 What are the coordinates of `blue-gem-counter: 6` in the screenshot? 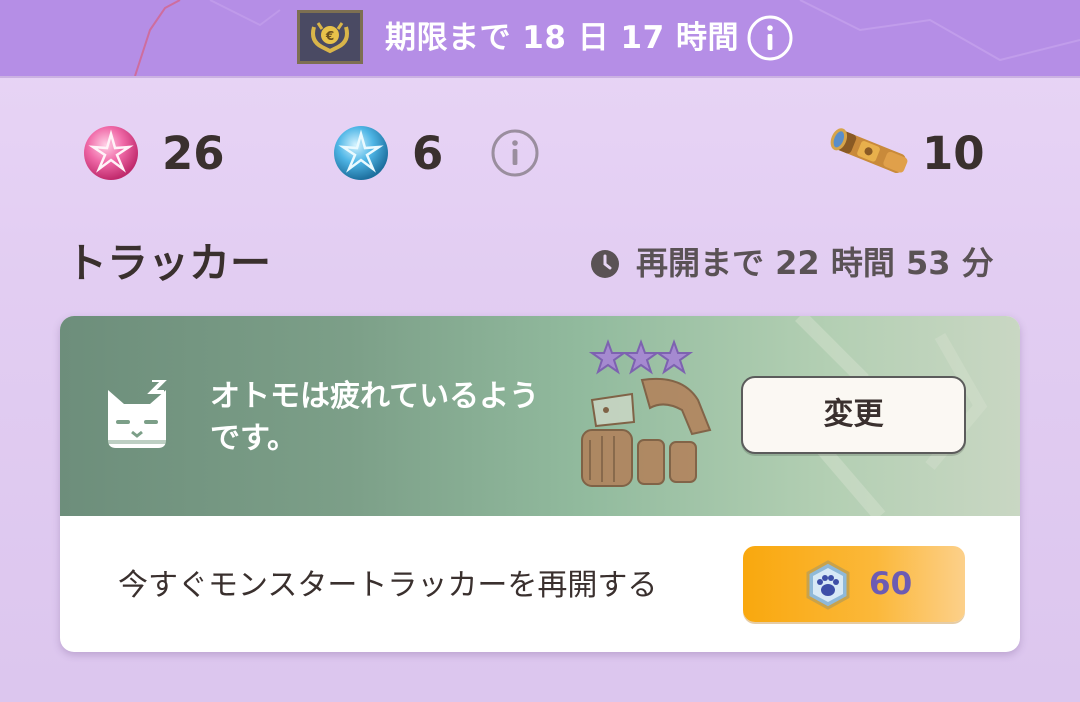 It's located at (400, 154).